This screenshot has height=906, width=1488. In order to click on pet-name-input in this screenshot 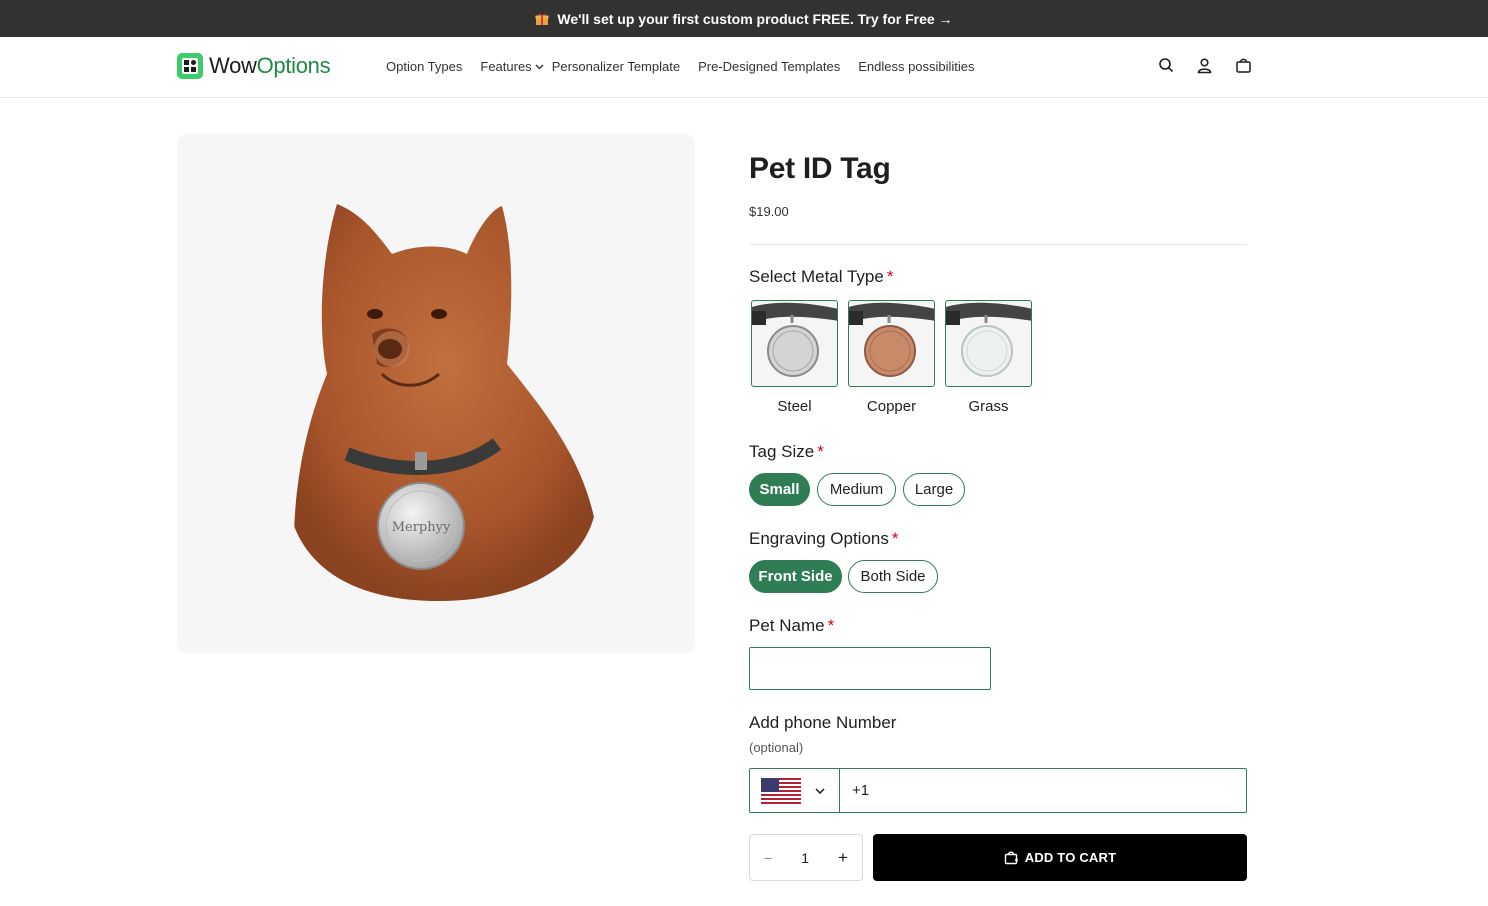, I will do `click(870, 668)`.